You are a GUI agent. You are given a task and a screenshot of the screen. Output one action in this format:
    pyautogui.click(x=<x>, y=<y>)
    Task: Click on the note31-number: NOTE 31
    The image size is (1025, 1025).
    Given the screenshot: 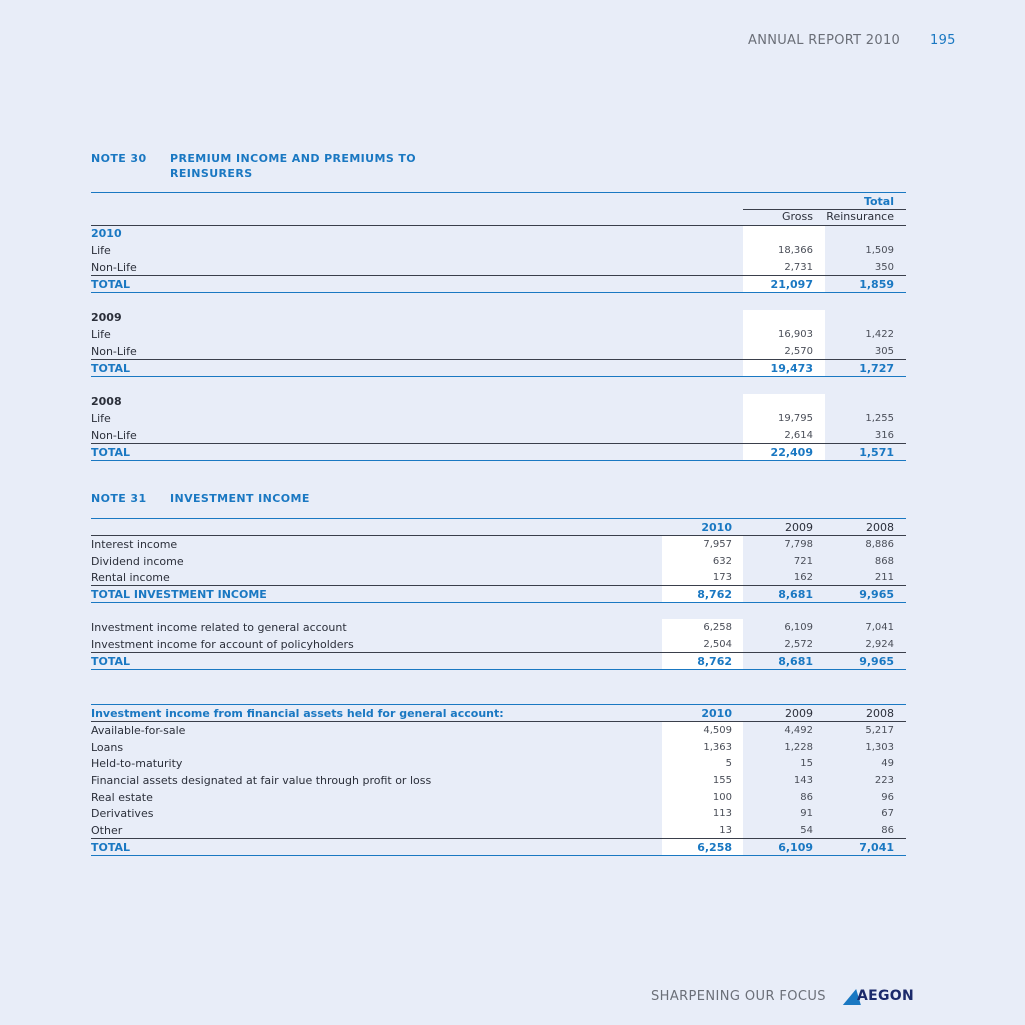 What is the action you would take?
    pyautogui.click(x=119, y=498)
    